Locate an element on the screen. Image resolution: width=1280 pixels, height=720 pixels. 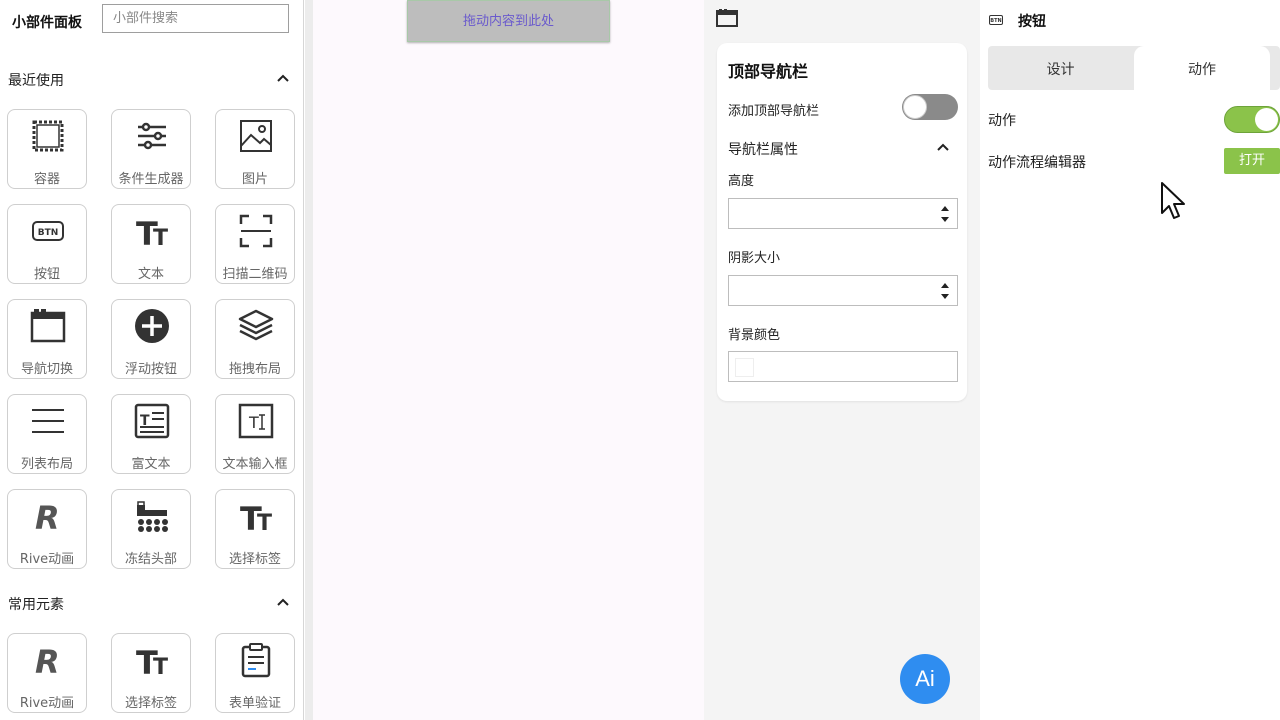
common-section-label: 常用元素 is located at coordinates (36, 605).